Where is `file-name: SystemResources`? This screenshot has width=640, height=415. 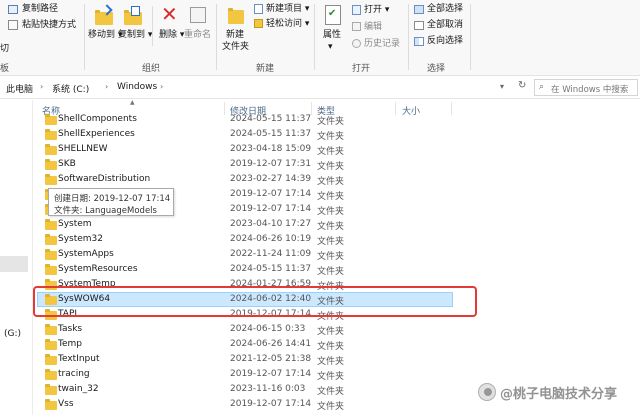 file-name: SystemResources is located at coordinates (98, 269).